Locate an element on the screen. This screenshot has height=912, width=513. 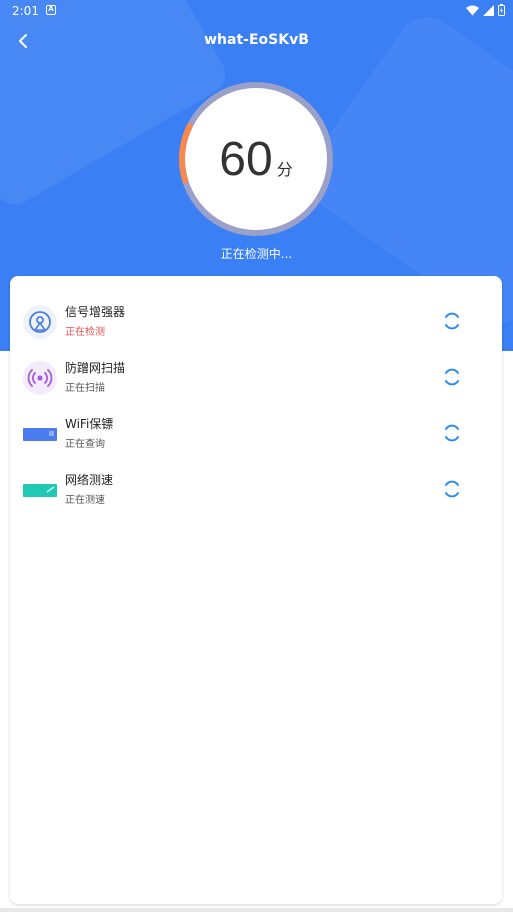
item-status: 正在扫描 is located at coordinates (85, 388).